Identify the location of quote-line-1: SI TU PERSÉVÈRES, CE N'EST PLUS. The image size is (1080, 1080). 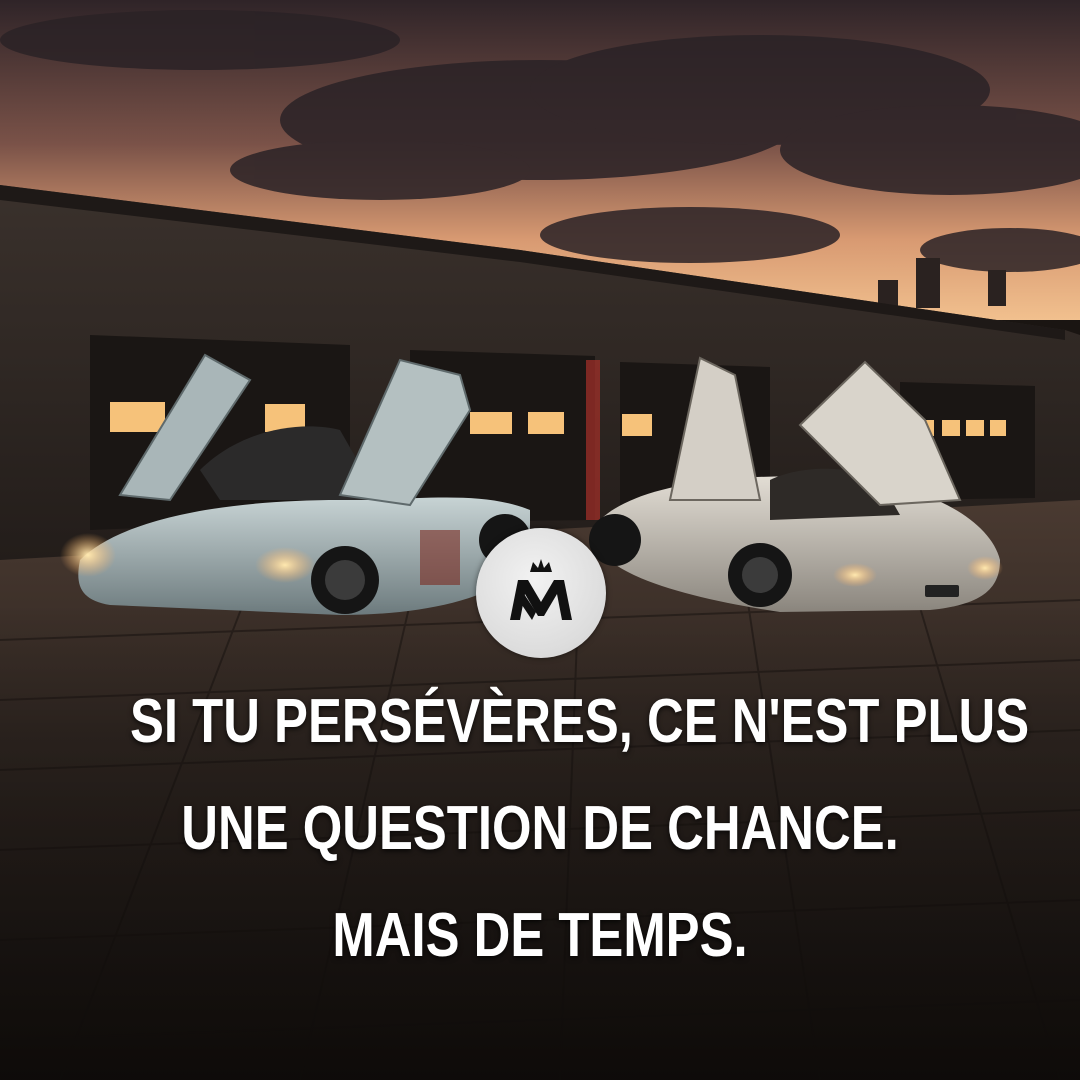
(580, 721).